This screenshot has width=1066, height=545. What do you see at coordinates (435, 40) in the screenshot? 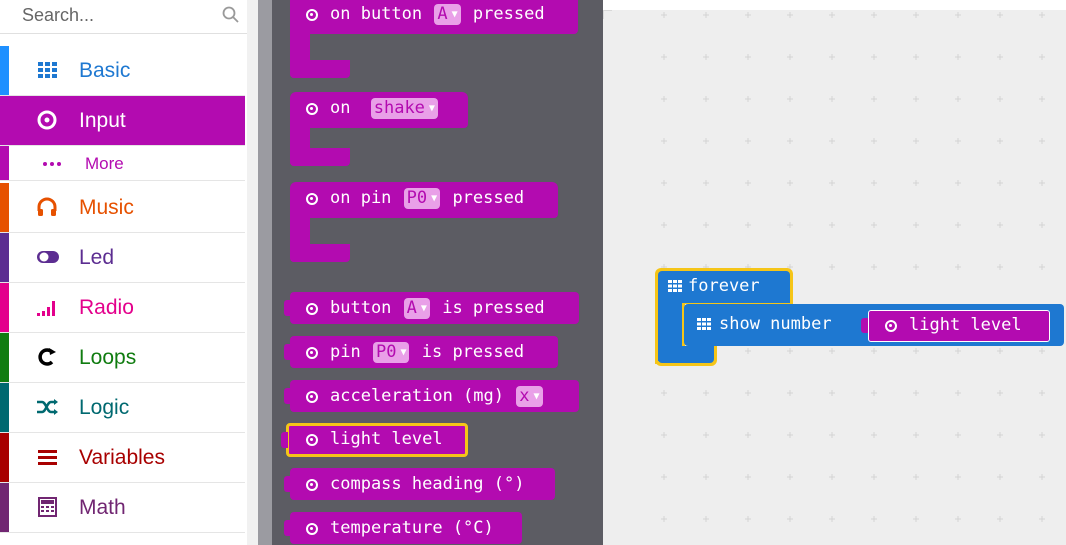
I see `block-on-button-pressed: on button A ▼ pressed` at bounding box center [435, 40].